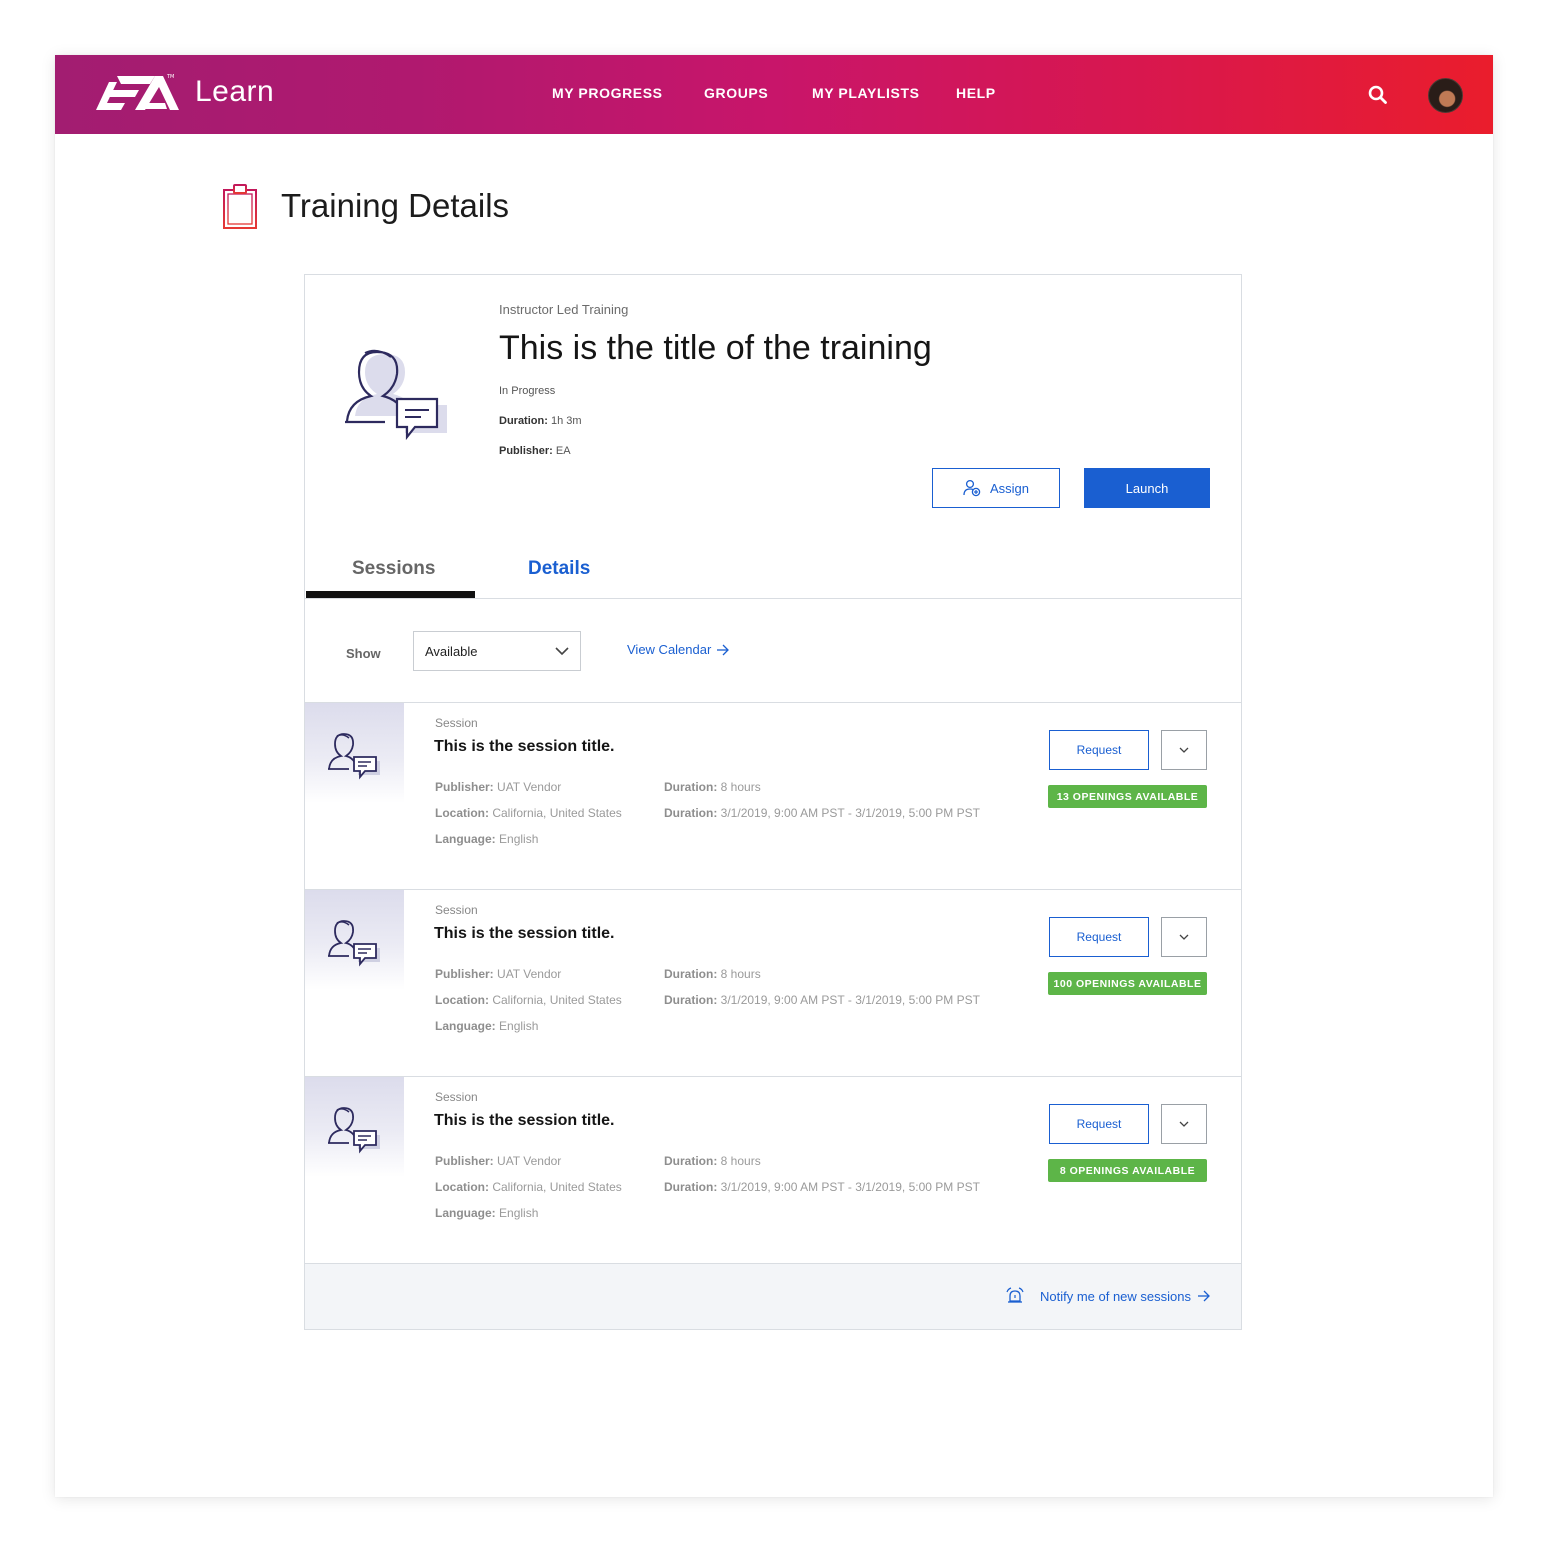  I want to click on show-filter-select: Available, so click(497, 651).